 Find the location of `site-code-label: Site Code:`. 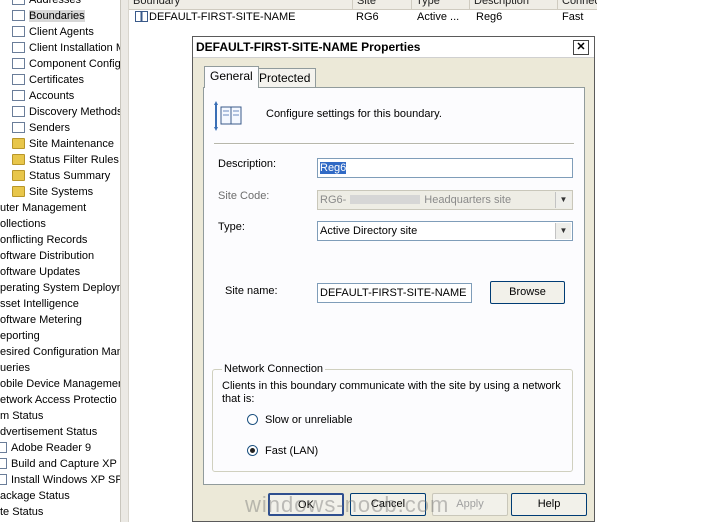

site-code-label: Site Code: is located at coordinates (244, 196).